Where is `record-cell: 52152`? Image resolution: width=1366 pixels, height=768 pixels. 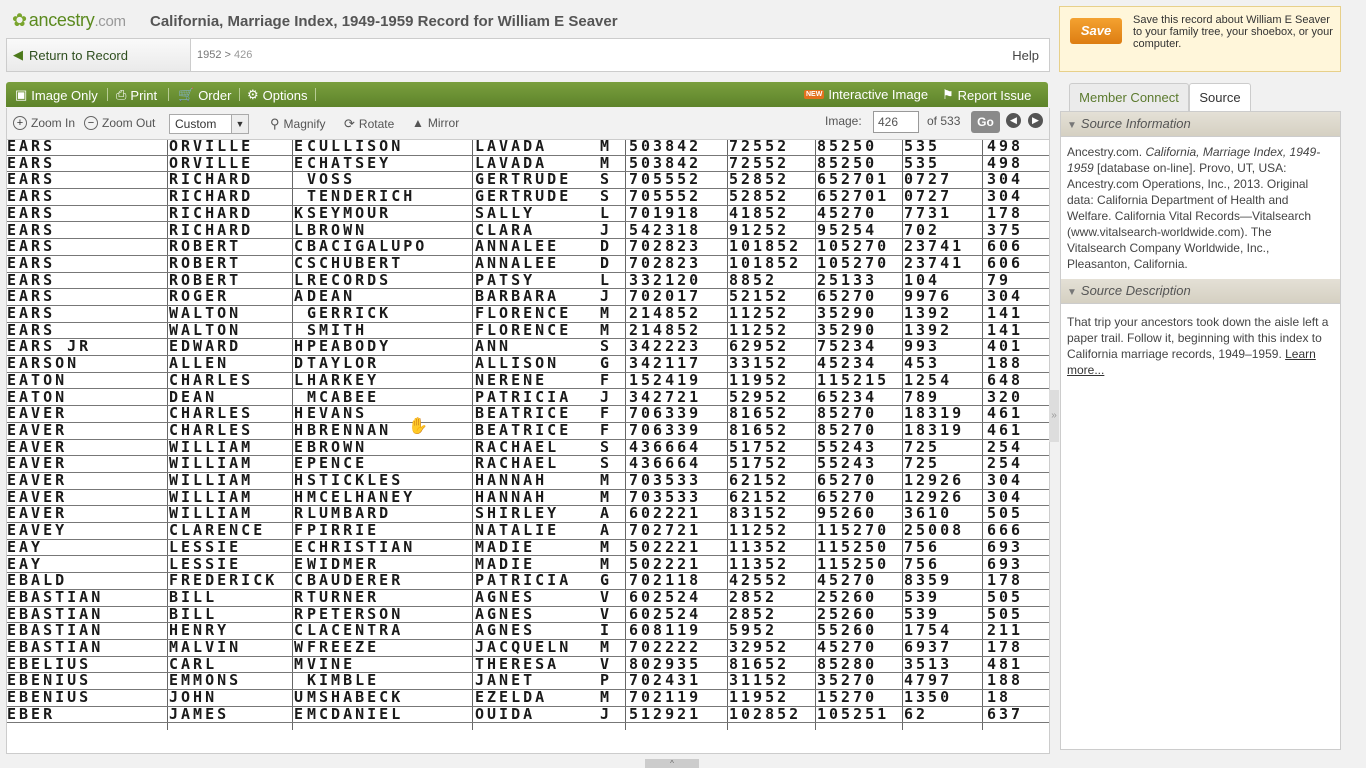 record-cell: 52152 is located at coordinates (759, 296).